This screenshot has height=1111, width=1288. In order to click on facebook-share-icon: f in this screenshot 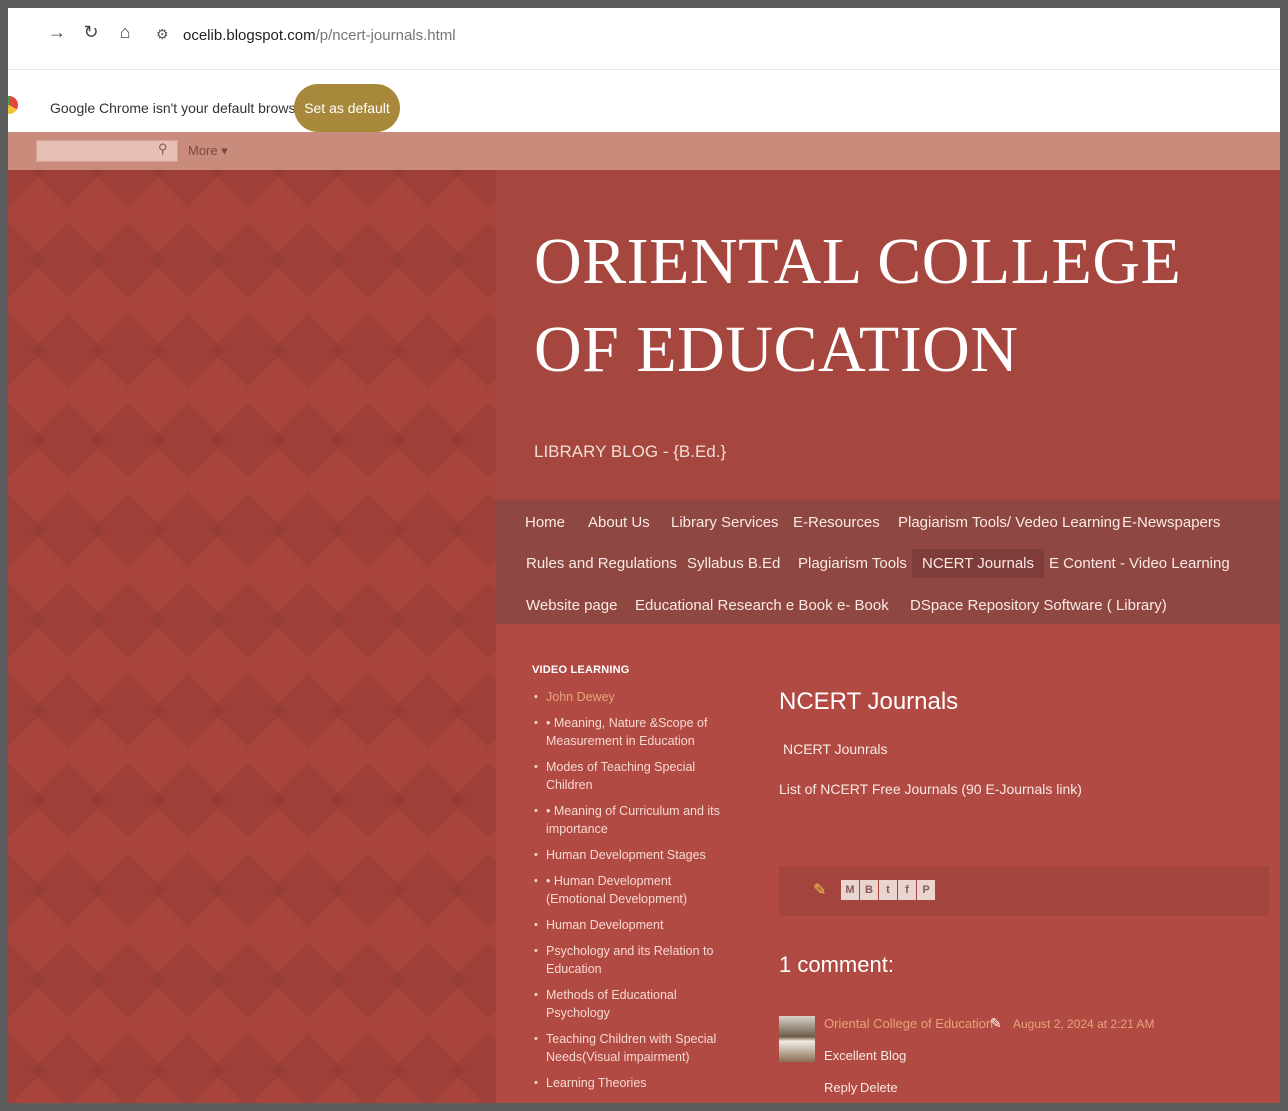, I will do `click(907, 890)`.